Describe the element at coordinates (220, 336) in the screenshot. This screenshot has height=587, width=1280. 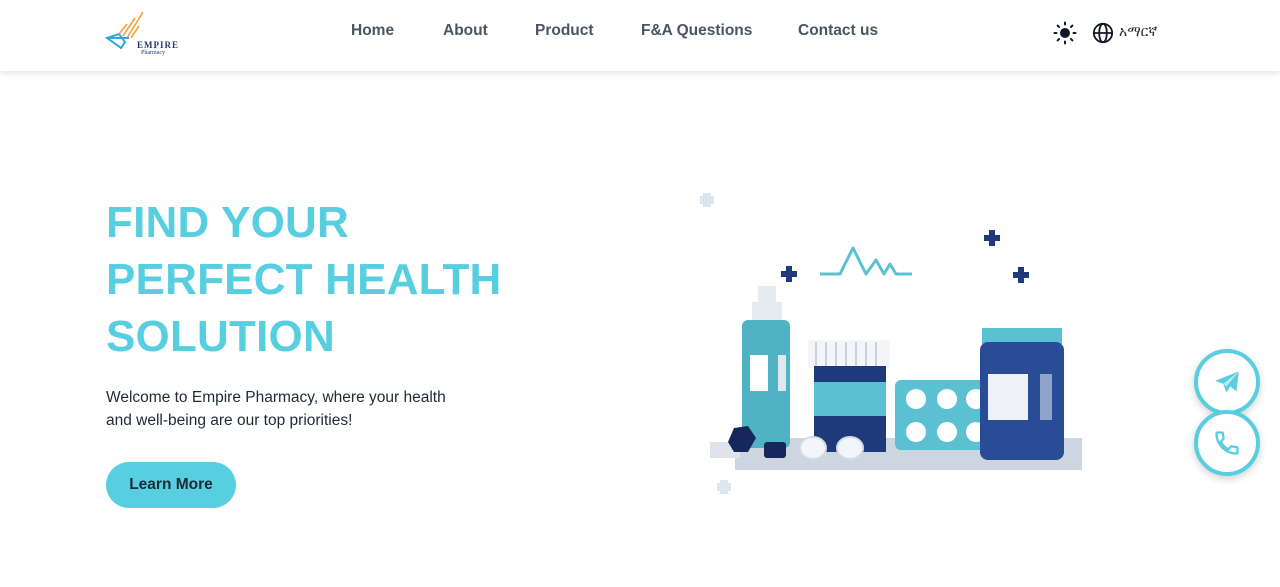
I see `hero-title-line: SOLUTION` at that location.